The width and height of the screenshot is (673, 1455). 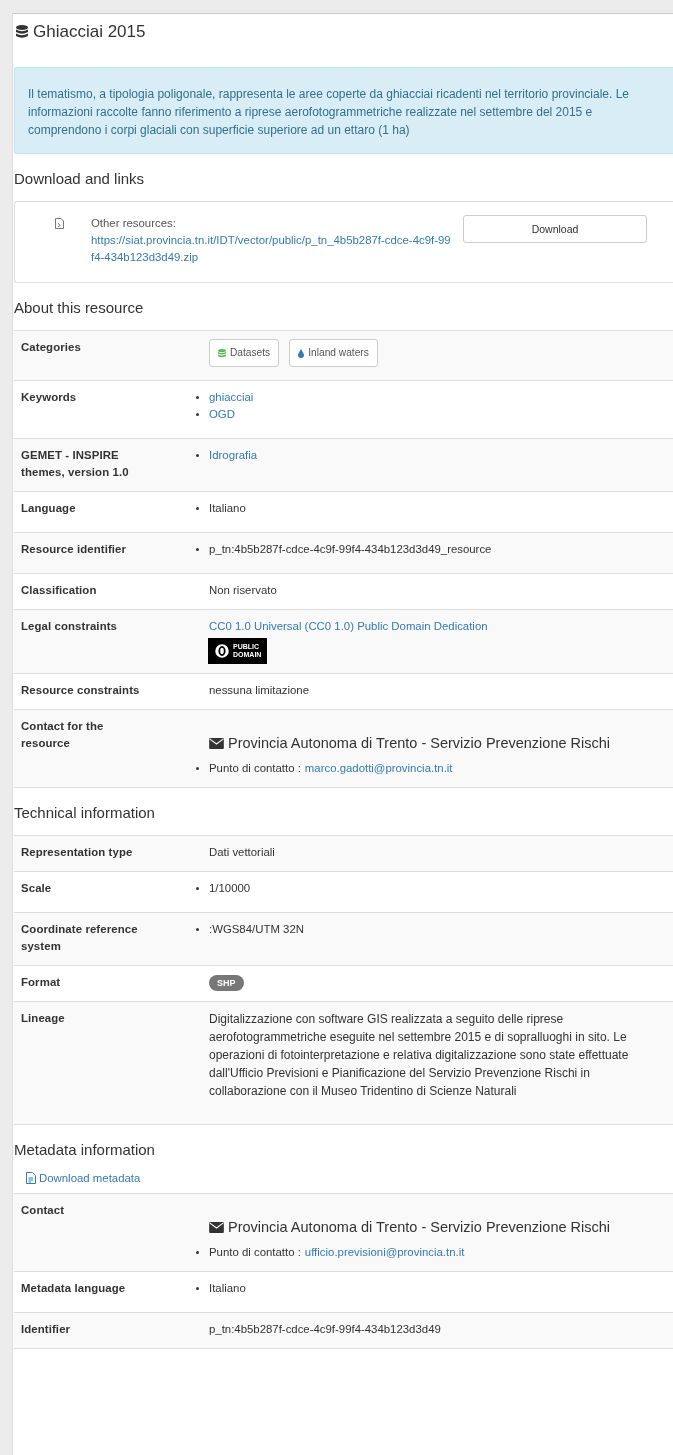 I want to click on field-label: Contact for the resource, so click(x=63, y=735).